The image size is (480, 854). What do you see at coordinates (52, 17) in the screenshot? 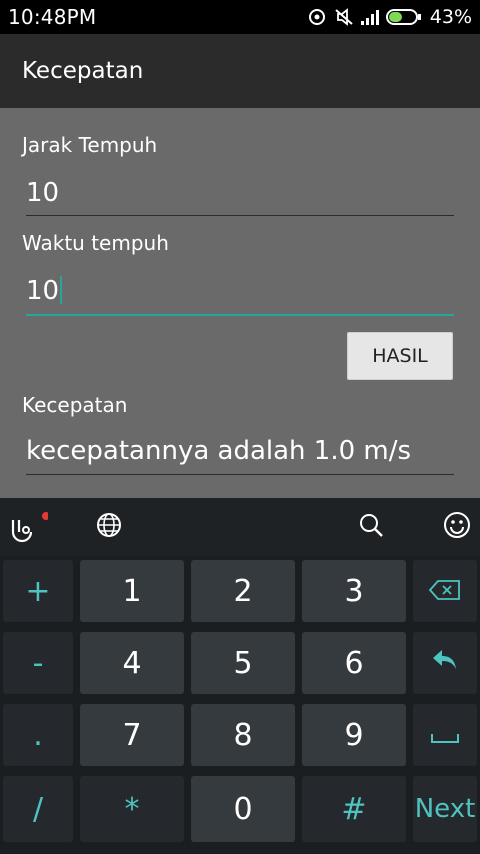
I see `status-time: 10:48PM` at bounding box center [52, 17].